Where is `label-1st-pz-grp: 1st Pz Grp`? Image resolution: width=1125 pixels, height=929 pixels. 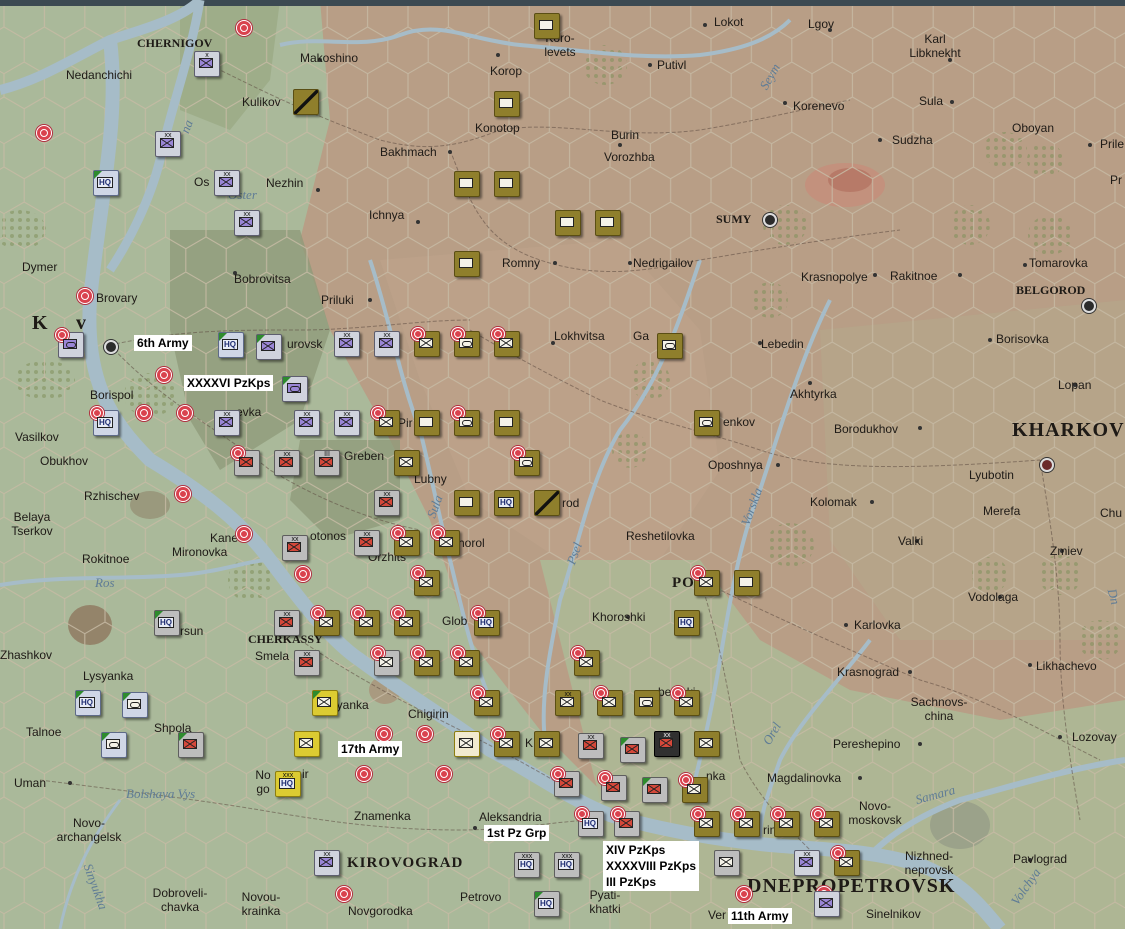
label-1st-pz-grp: 1st Pz Grp is located at coordinates (517, 833).